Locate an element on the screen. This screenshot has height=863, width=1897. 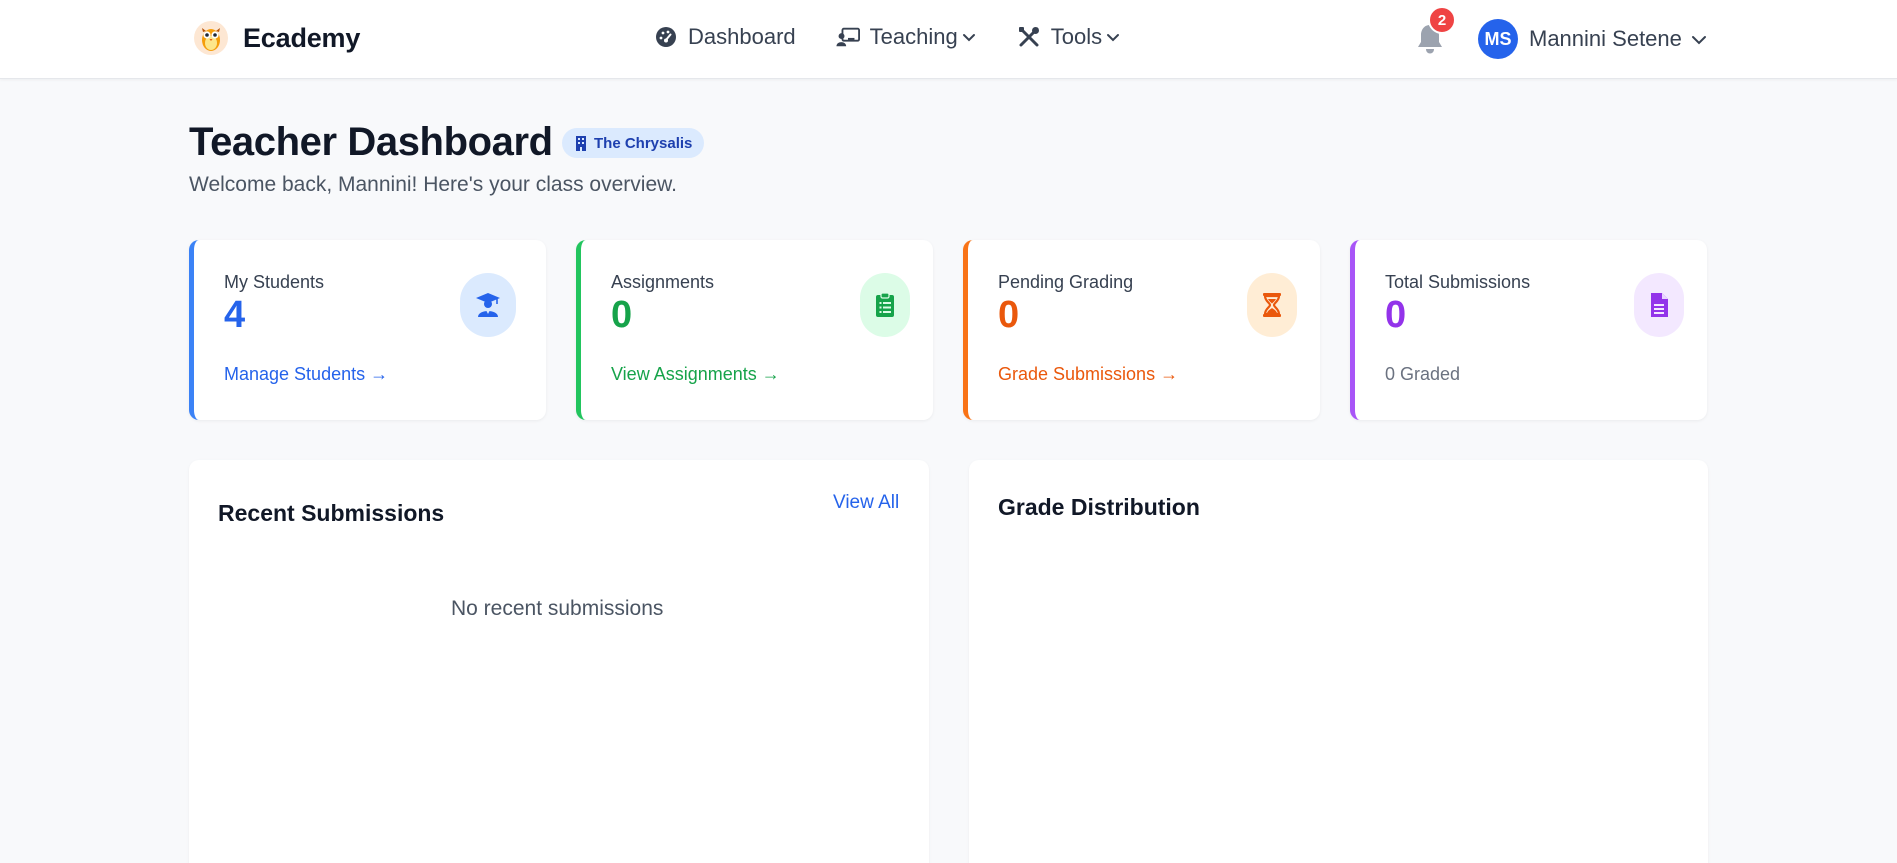
manage-students-link: Manage Students → is located at coordinates (306, 374).